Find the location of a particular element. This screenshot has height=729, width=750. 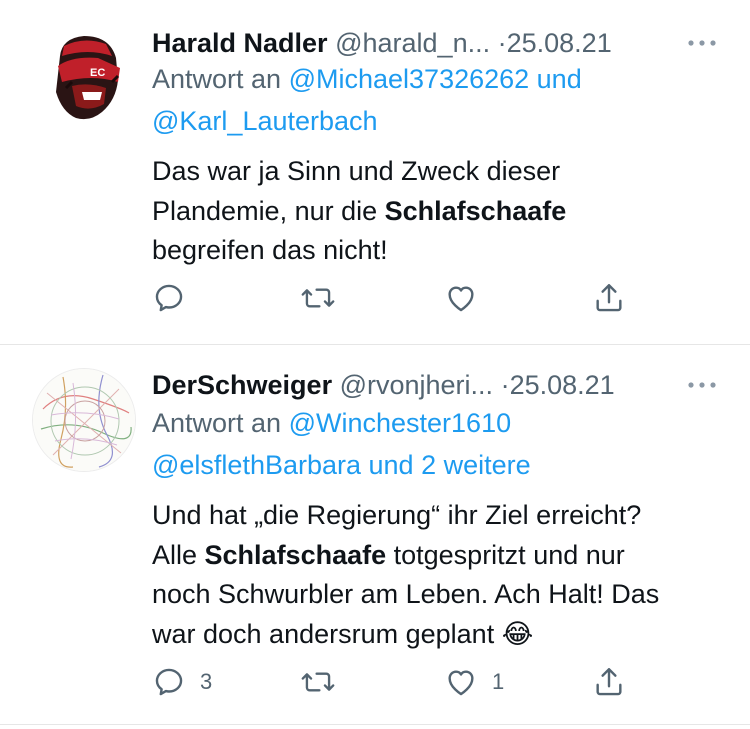

tweet-text-line: war doch andersrum geplant is located at coordinates (323, 633).